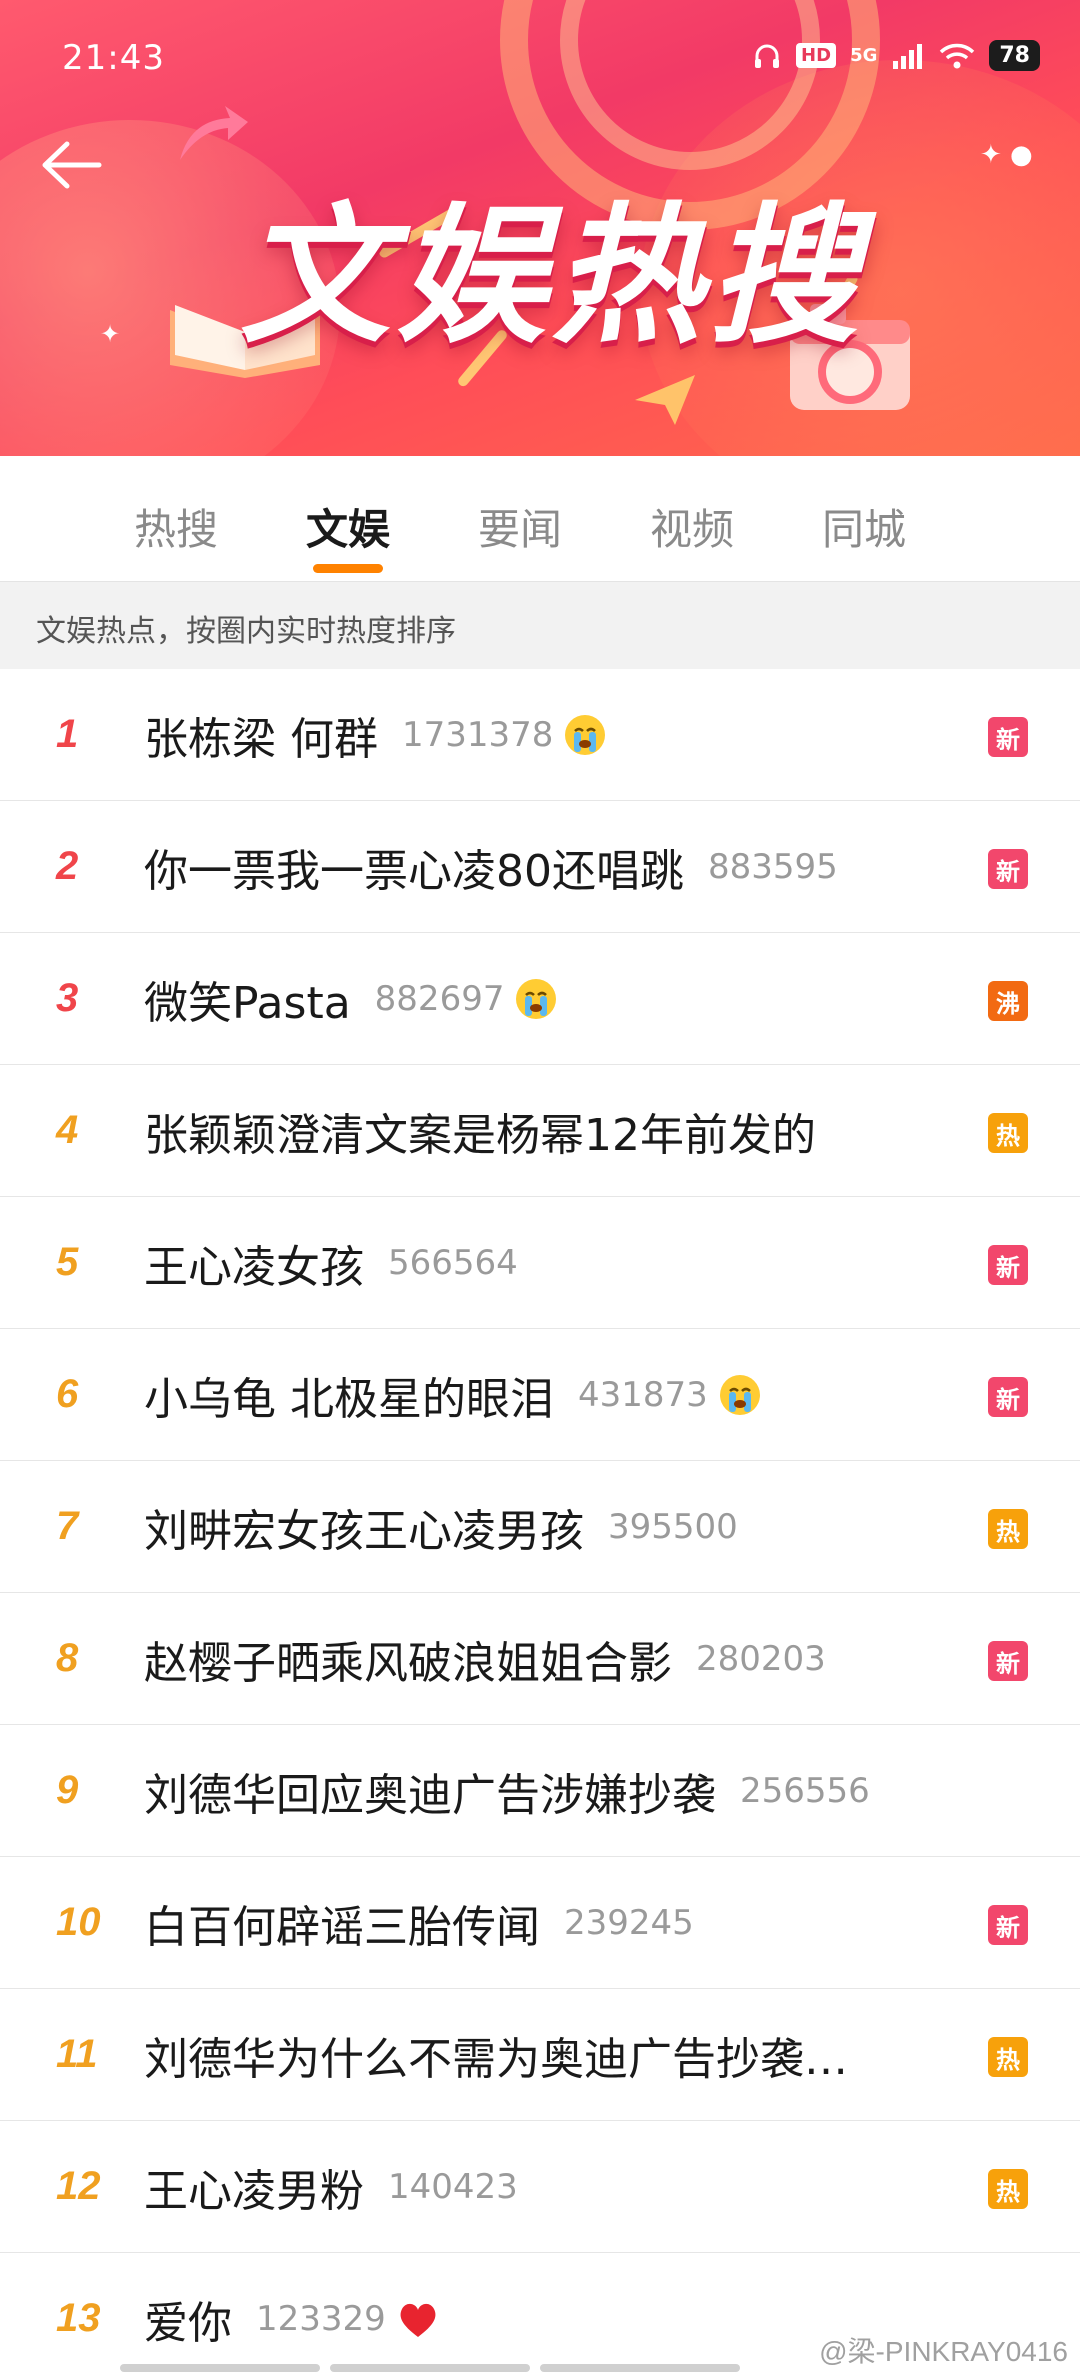 The image size is (1080, 2376). Describe the element at coordinates (67, 1262) in the screenshot. I see `rank-number: 5` at that location.